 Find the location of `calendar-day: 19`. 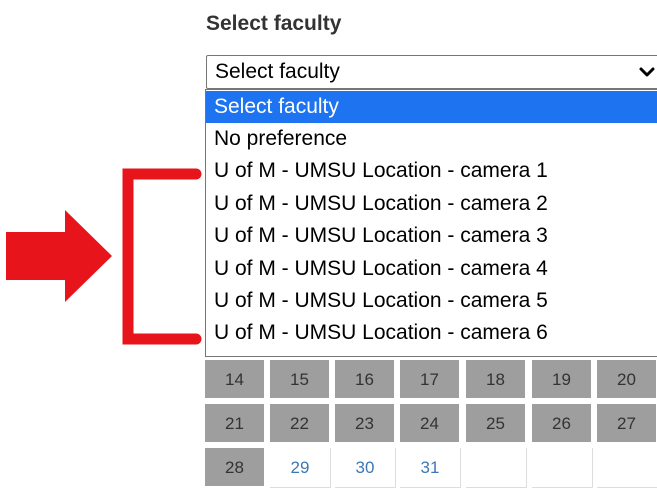

calendar-day: 19 is located at coordinates (562, 380).